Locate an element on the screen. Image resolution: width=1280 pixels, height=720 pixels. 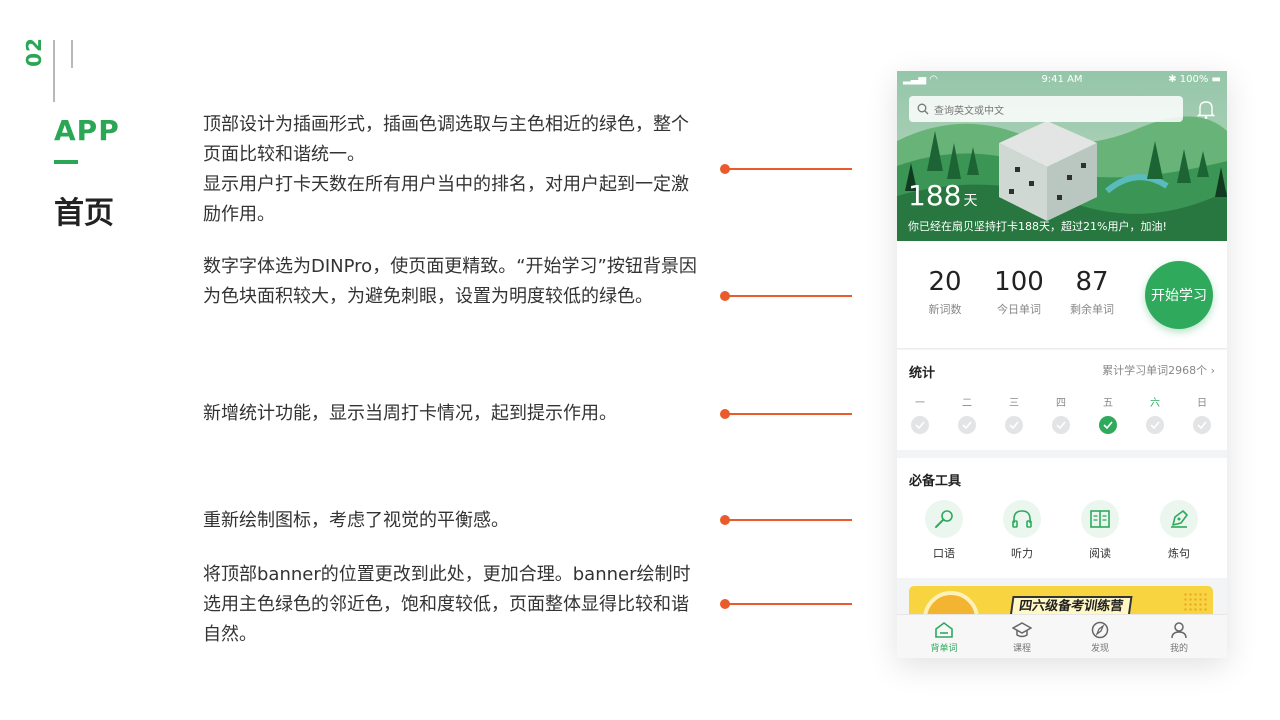
checkin-ranking-text: 你已经在扇贝坚持打卡188天，超过21%用户，加油! is located at coordinates (1037, 226).